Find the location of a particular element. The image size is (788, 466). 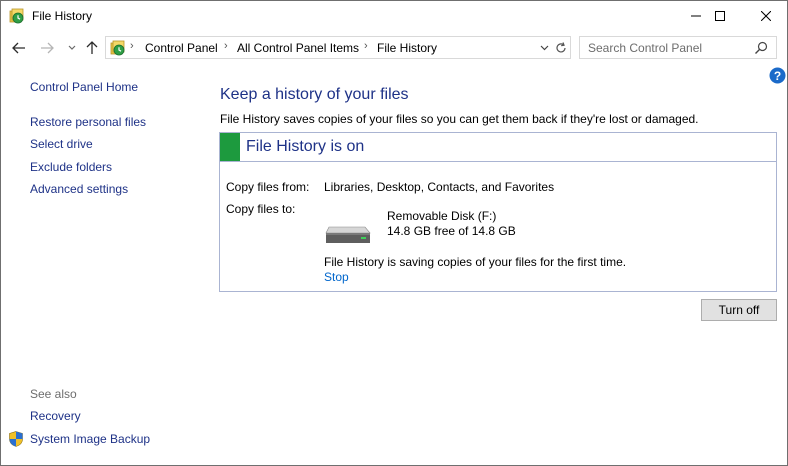

uac-shield-icon is located at coordinates (16, 439).